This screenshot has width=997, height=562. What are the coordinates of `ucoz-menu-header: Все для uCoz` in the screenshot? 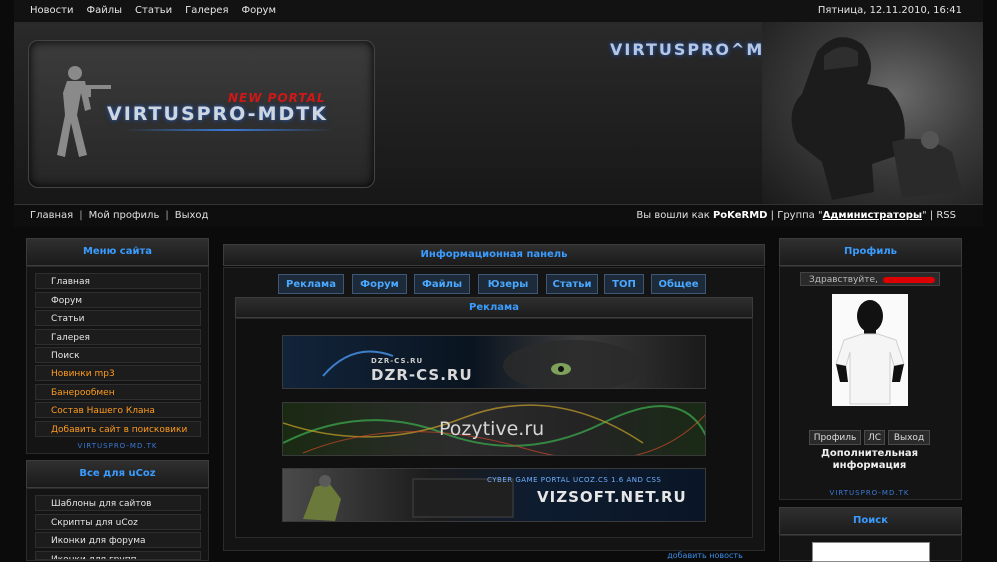 It's located at (117, 474).